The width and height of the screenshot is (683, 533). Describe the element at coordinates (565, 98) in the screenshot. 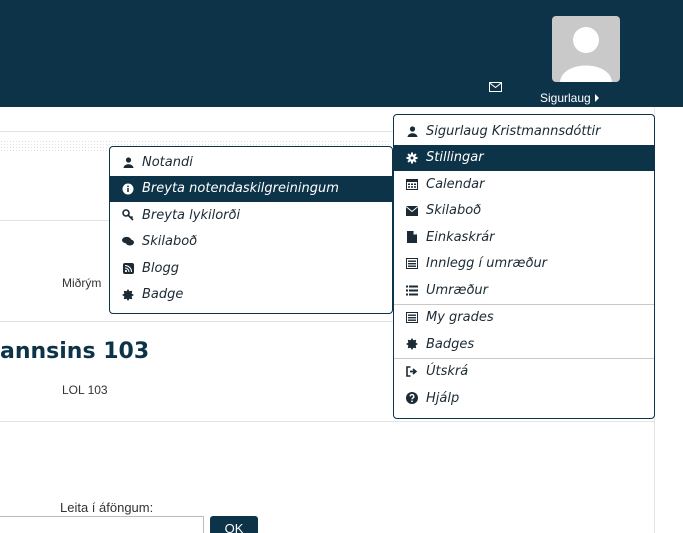

I see `user-name: Sigurlaug` at that location.